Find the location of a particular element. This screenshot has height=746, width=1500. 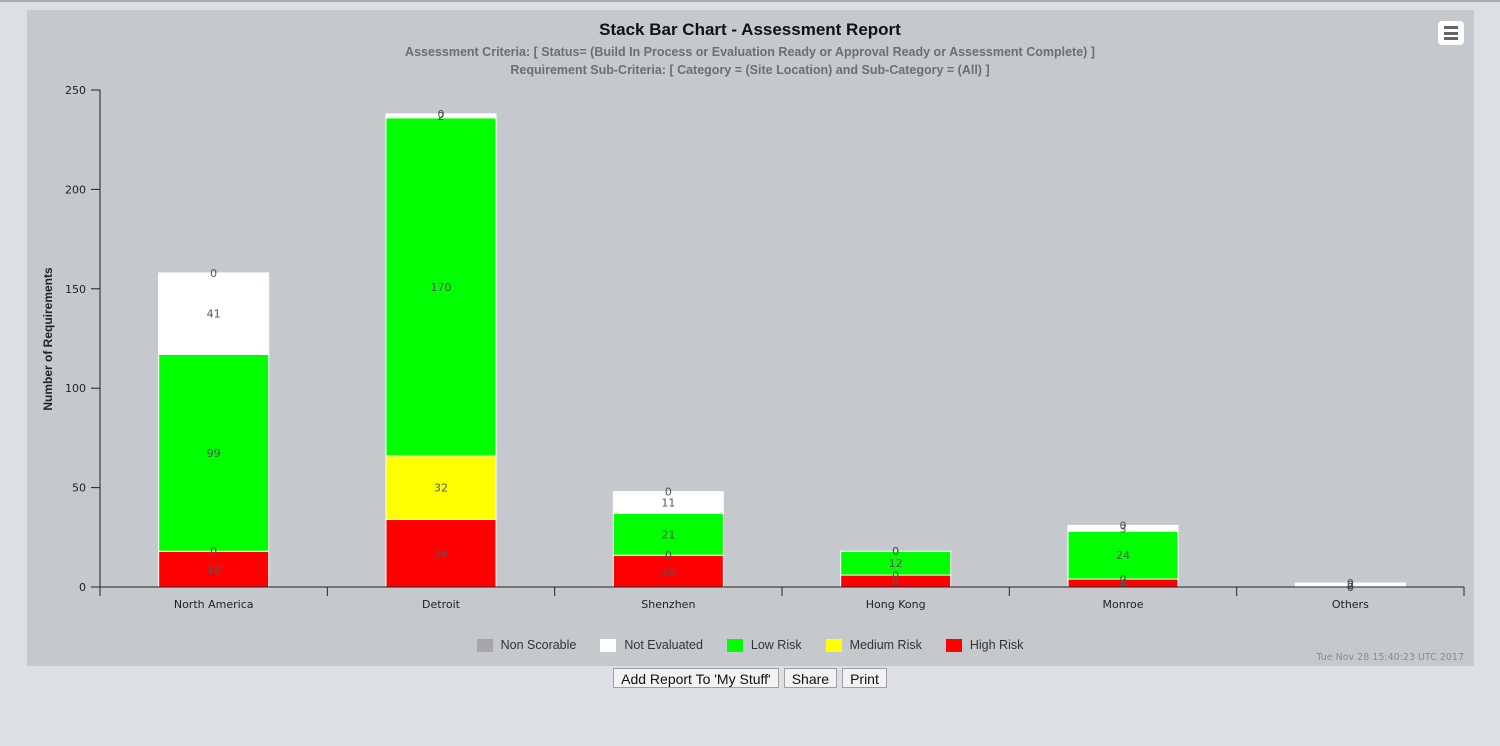

legend-label-low-risk: Low Risk is located at coordinates (776, 645).